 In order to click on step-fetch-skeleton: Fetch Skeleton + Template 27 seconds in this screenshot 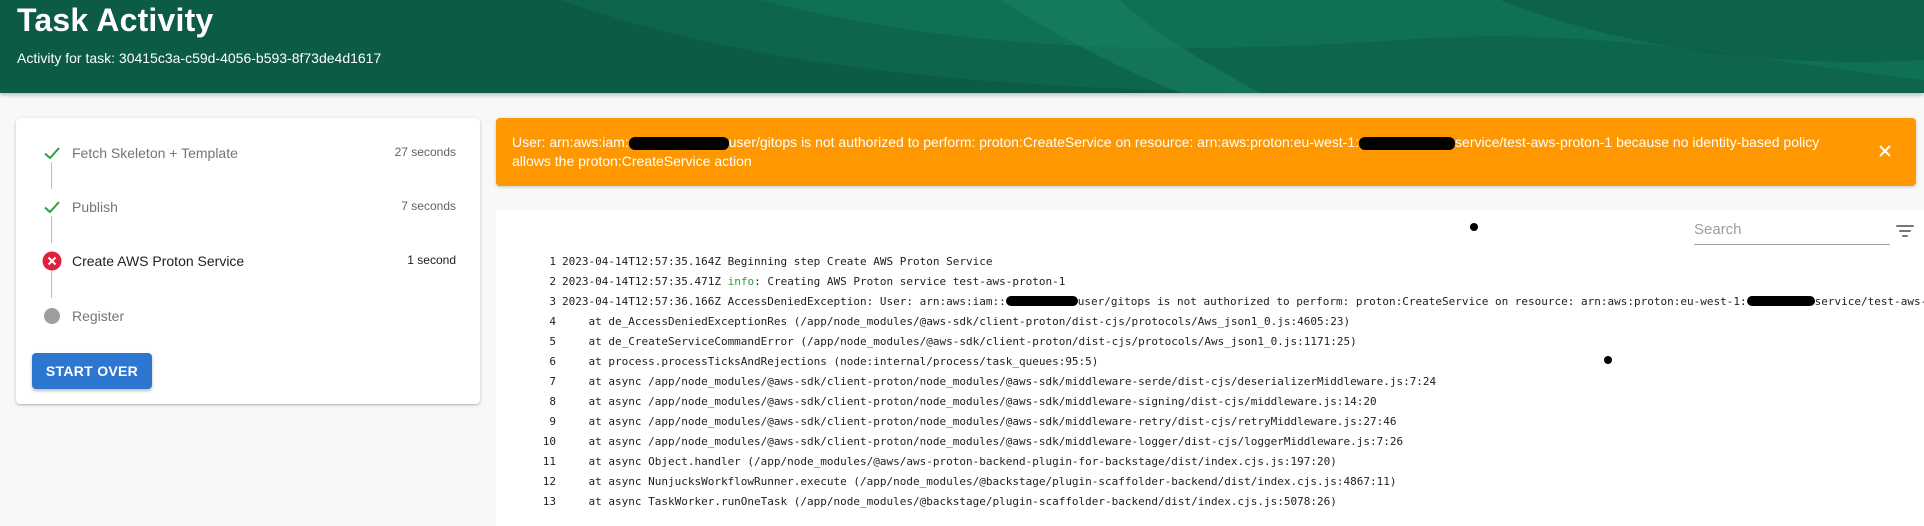, I will do `click(248, 153)`.